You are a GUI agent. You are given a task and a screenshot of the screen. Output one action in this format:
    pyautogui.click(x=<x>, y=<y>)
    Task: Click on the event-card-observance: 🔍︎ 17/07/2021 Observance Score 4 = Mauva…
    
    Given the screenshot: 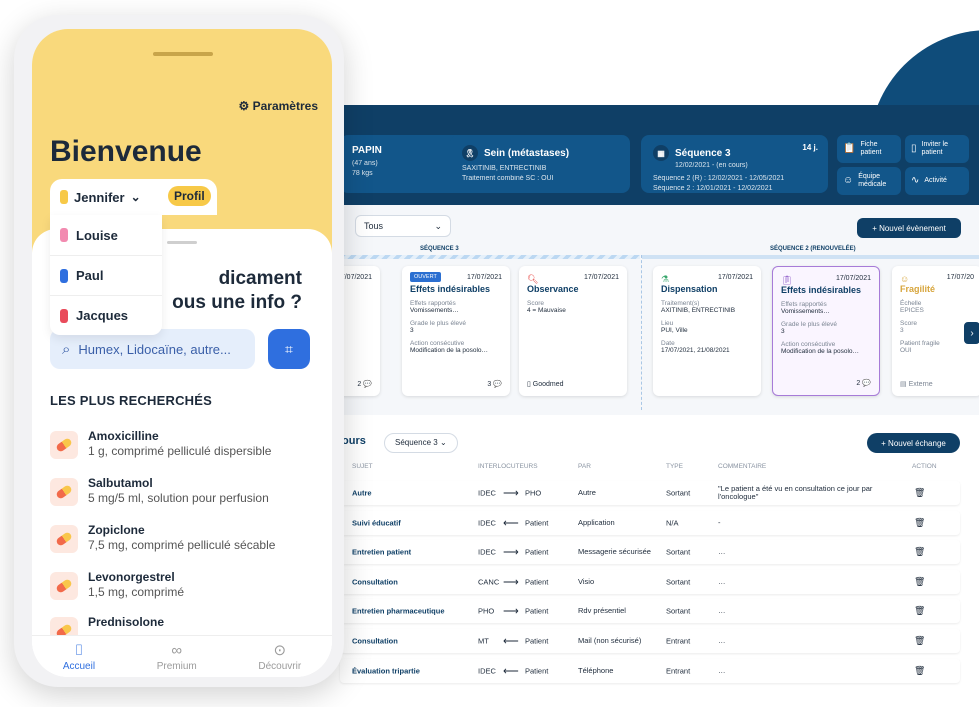 What is the action you would take?
    pyautogui.click(x=573, y=331)
    